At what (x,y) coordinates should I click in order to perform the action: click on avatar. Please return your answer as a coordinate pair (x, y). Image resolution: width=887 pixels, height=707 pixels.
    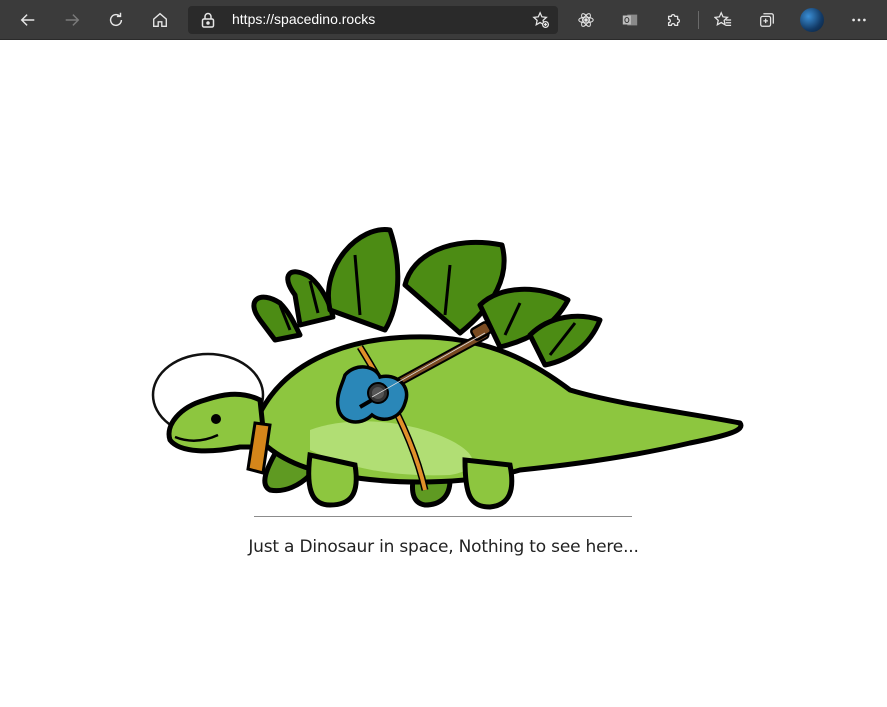
    Looking at the image, I should click on (812, 20).